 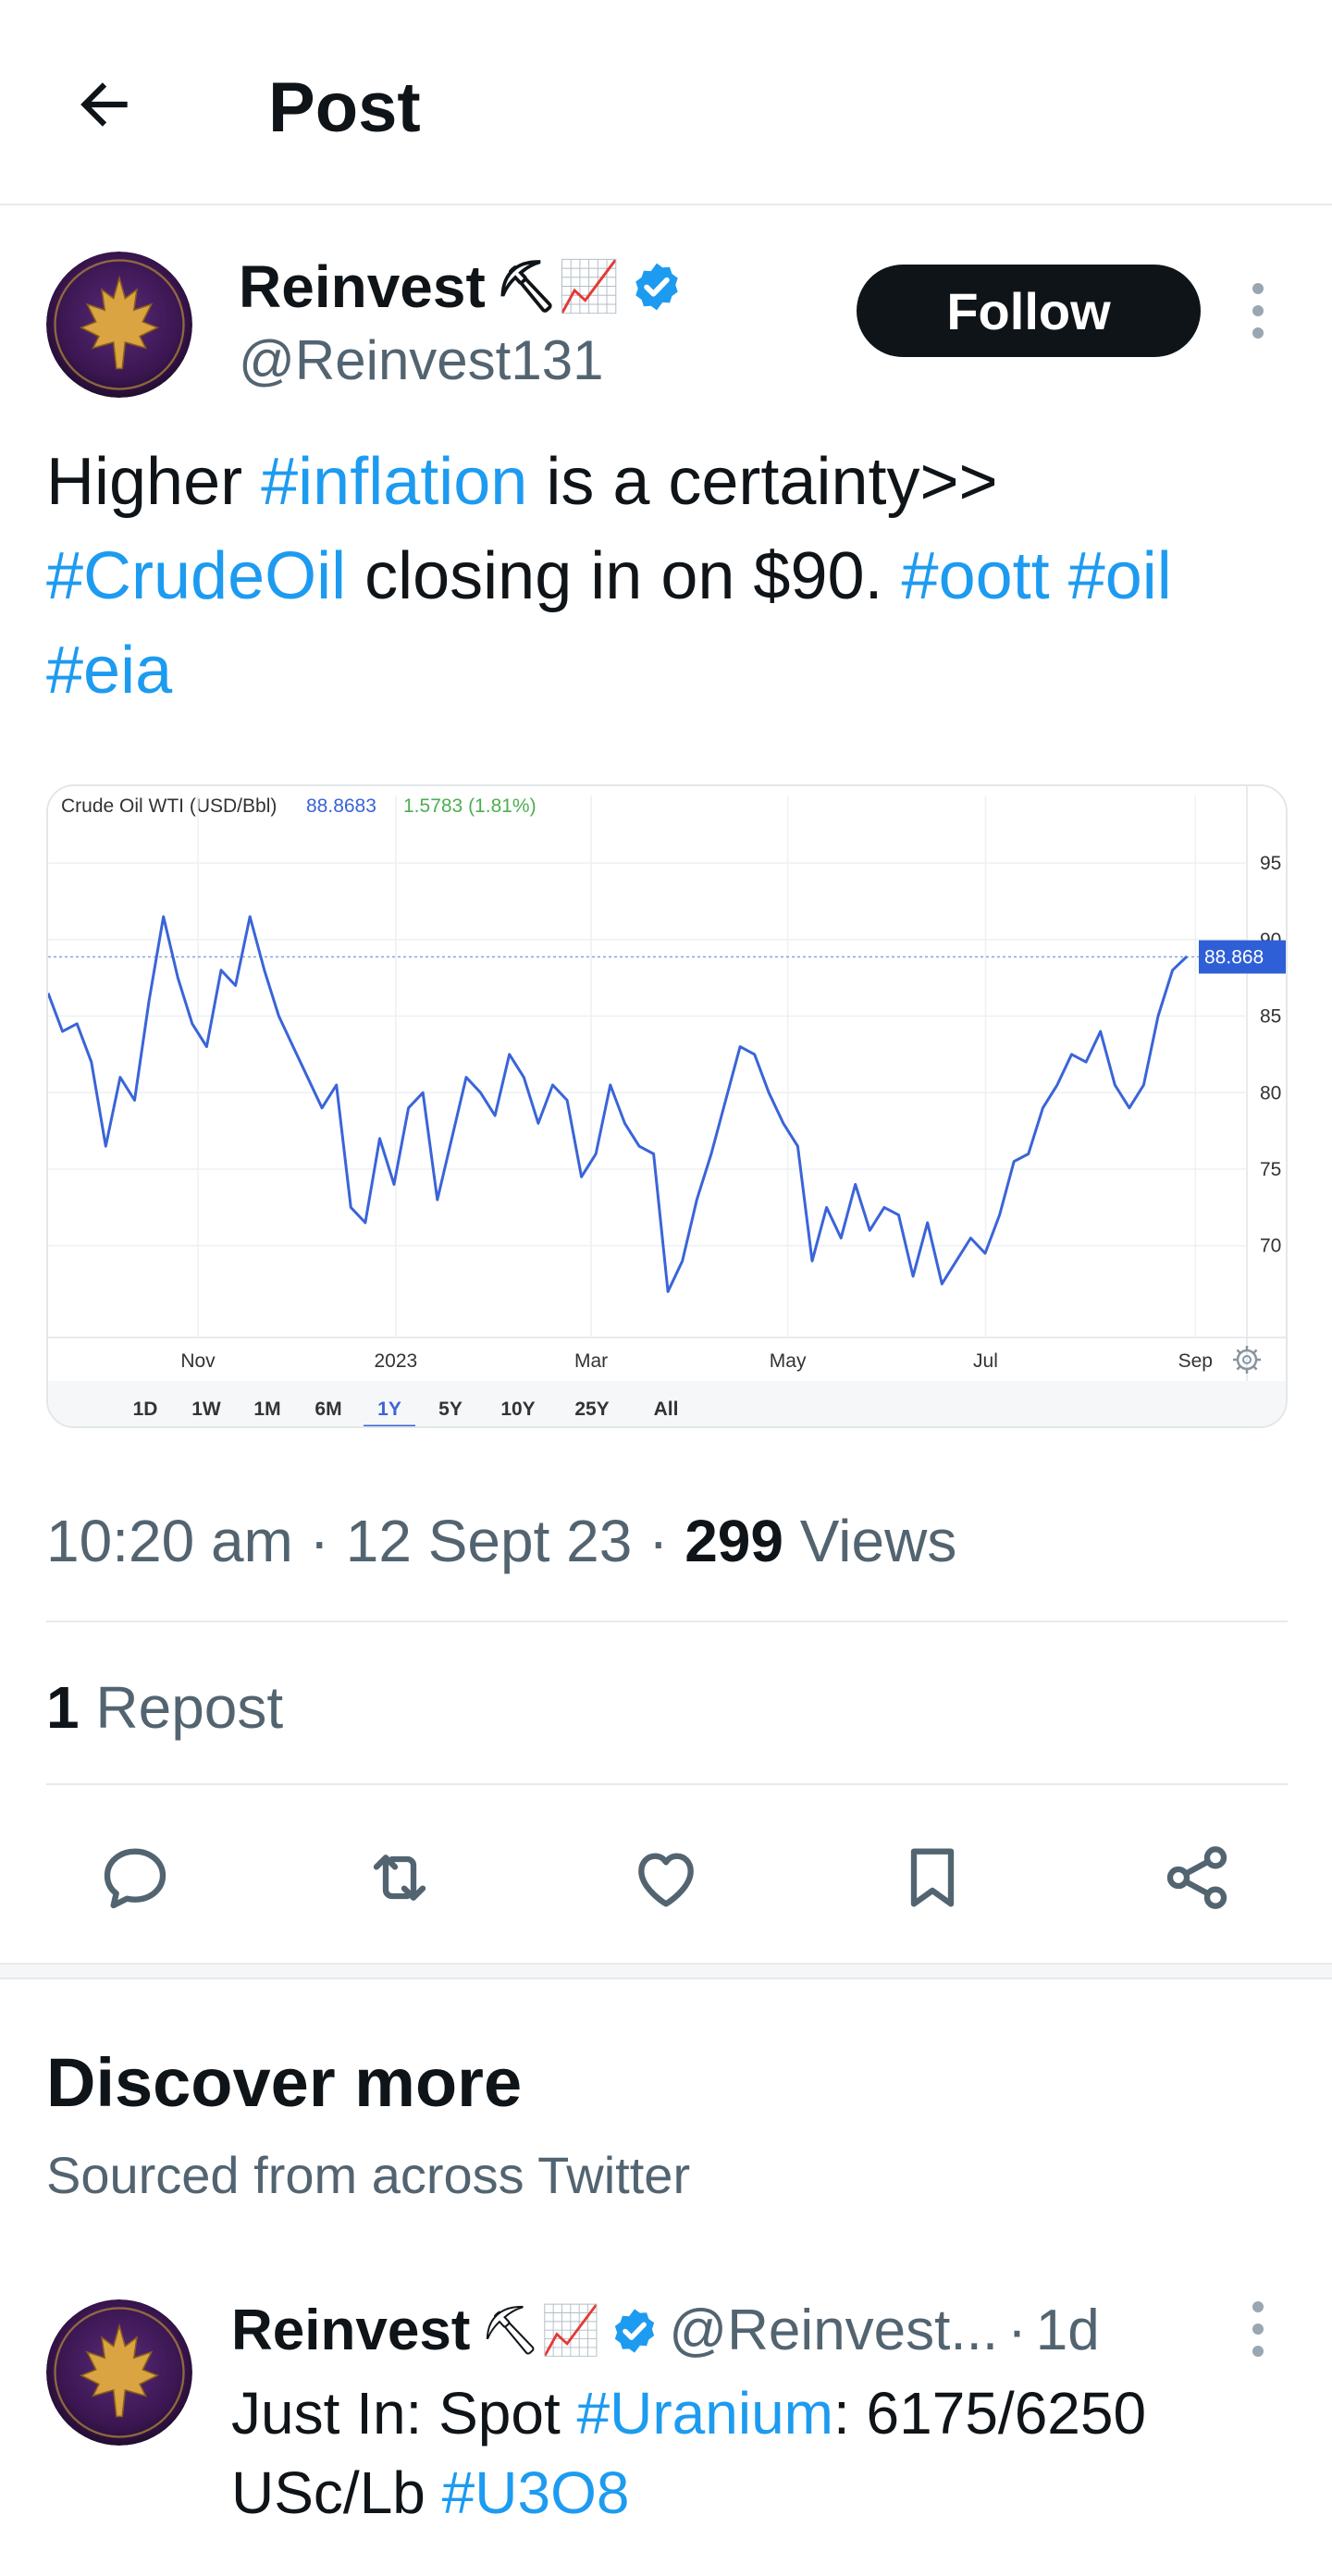 What do you see at coordinates (1258, 2329) in the screenshot?
I see `recommended-more-options-icon` at bounding box center [1258, 2329].